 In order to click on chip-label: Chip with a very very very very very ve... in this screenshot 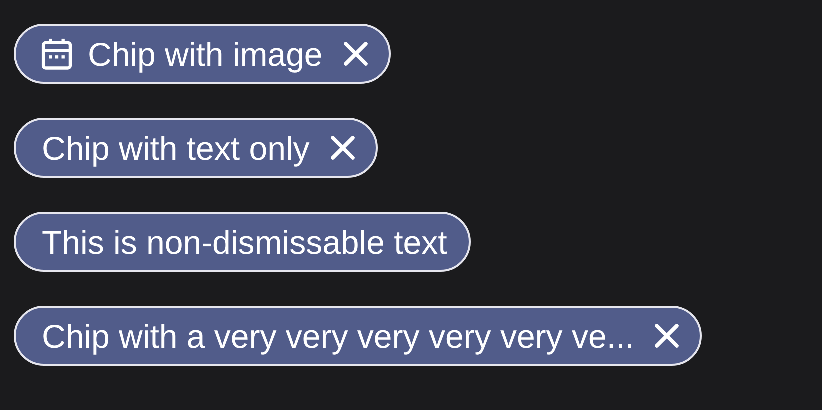, I will do `click(338, 336)`.